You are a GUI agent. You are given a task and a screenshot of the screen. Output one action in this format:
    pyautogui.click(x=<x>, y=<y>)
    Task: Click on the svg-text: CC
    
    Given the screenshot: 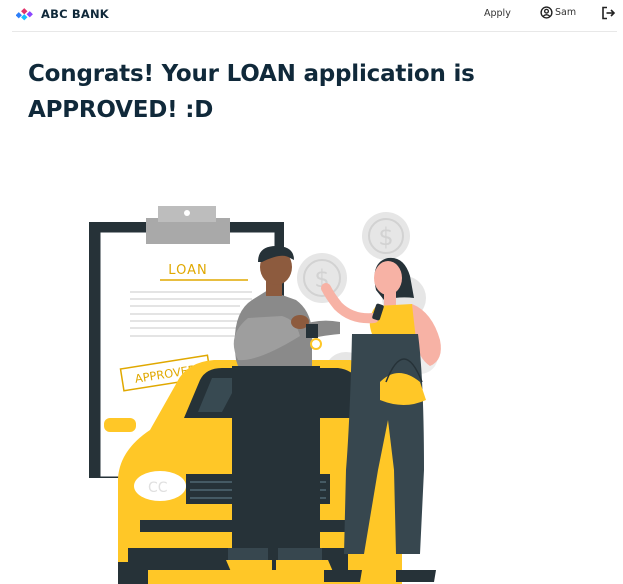 What is the action you would take?
    pyautogui.click(x=158, y=488)
    